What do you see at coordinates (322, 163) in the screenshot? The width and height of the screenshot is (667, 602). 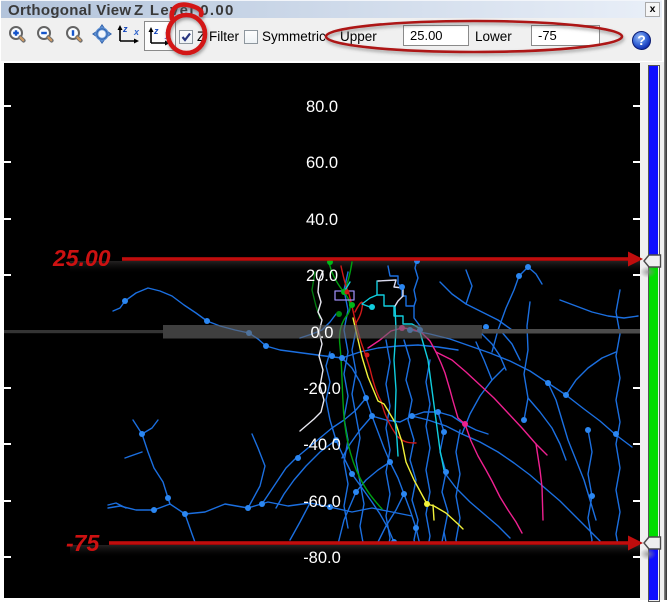 I see `svg-text: 60.0` at bounding box center [322, 163].